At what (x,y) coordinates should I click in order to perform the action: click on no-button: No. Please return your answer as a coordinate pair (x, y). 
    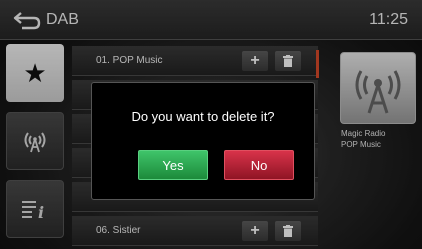
    Looking at the image, I should click on (259, 165).